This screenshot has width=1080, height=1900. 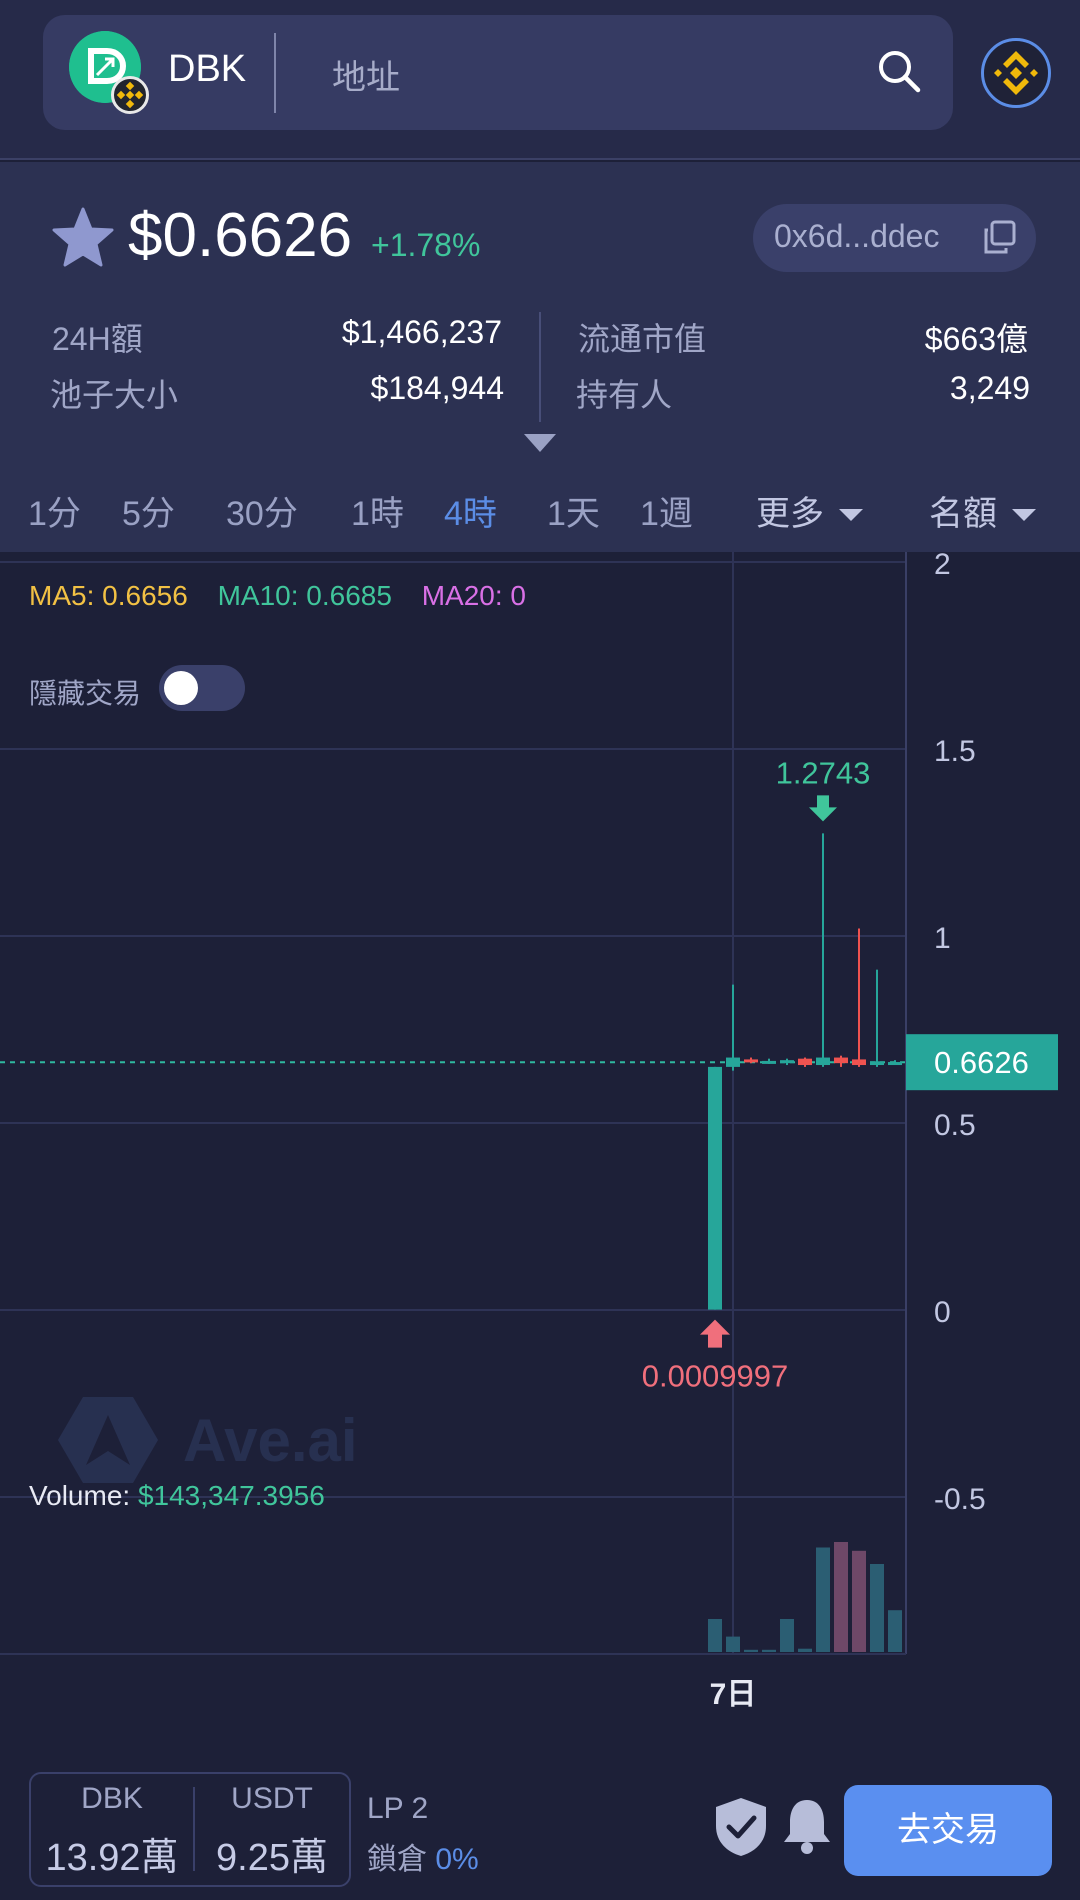 What do you see at coordinates (112, 1798) in the screenshot?
I see `base-token-symbol: DBK` at bounding box center [112, 1798].